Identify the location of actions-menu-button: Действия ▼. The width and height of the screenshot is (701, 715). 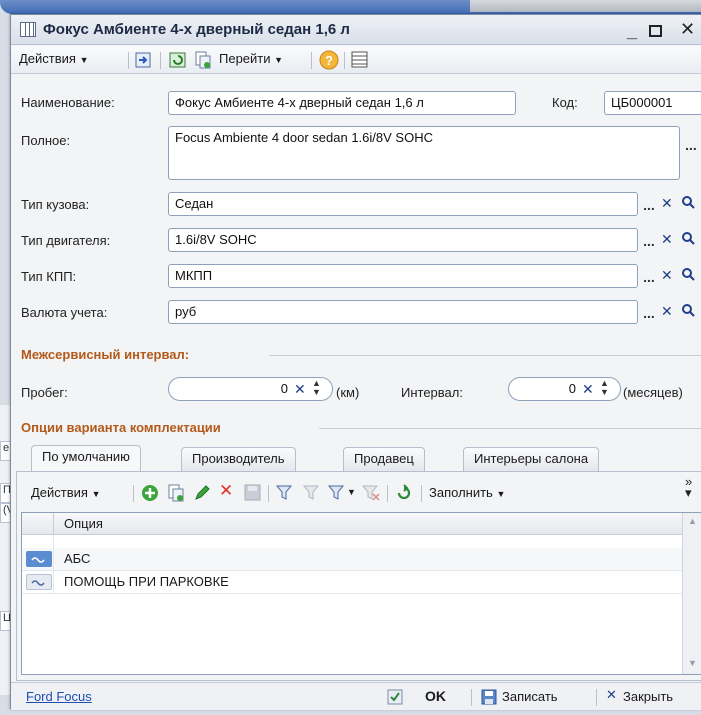
(54, 58).